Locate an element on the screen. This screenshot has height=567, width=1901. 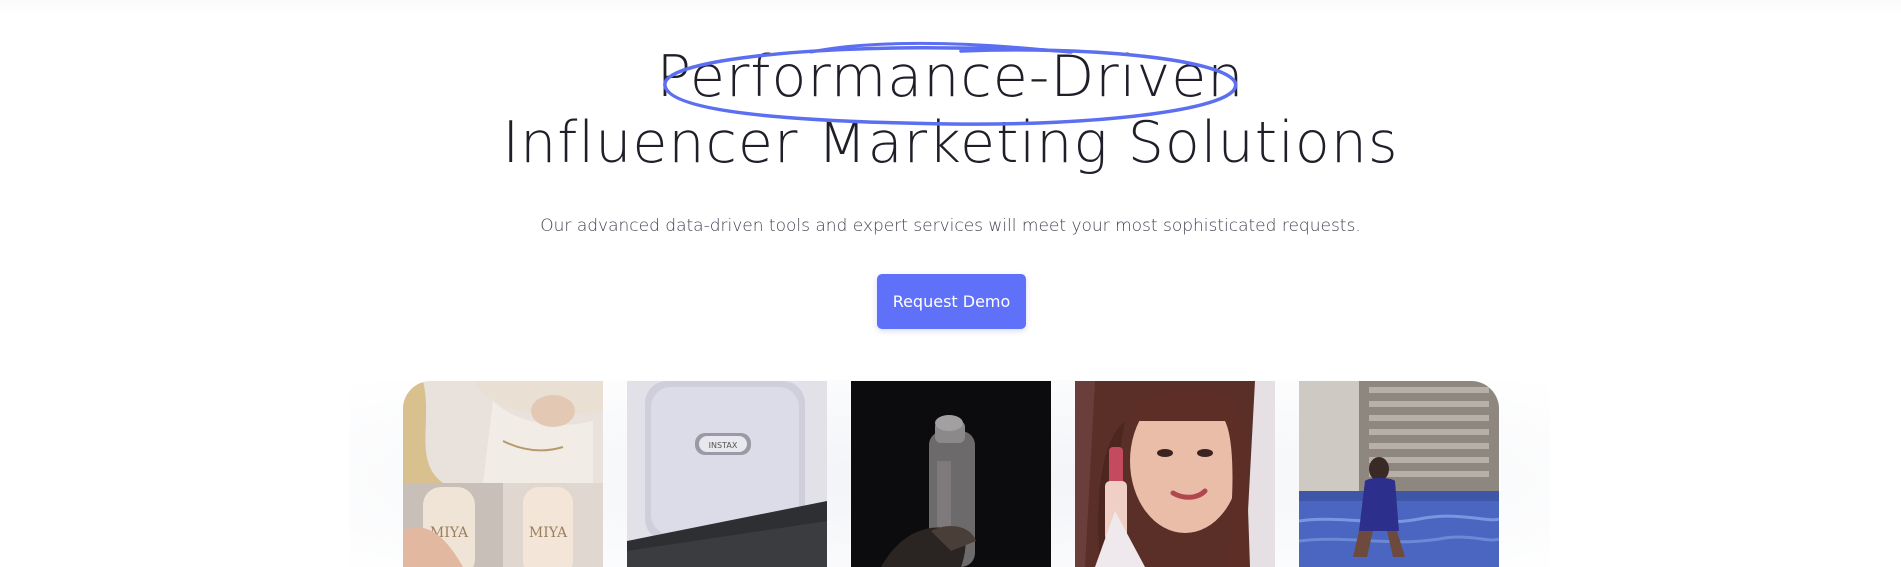
gallery-image-lipstick is located at coordinates (1175, 474).